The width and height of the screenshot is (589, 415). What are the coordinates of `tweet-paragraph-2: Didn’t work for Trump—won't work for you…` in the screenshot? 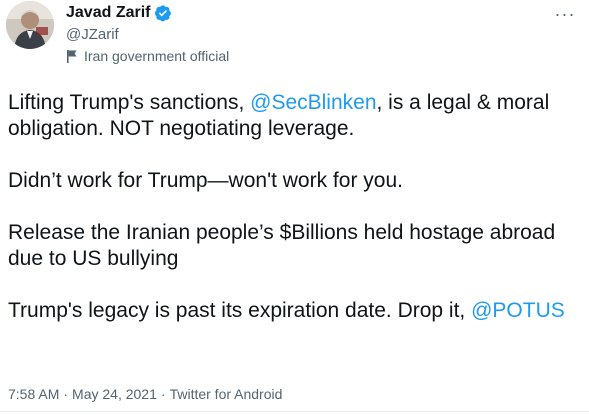 It's located at (205, 180).